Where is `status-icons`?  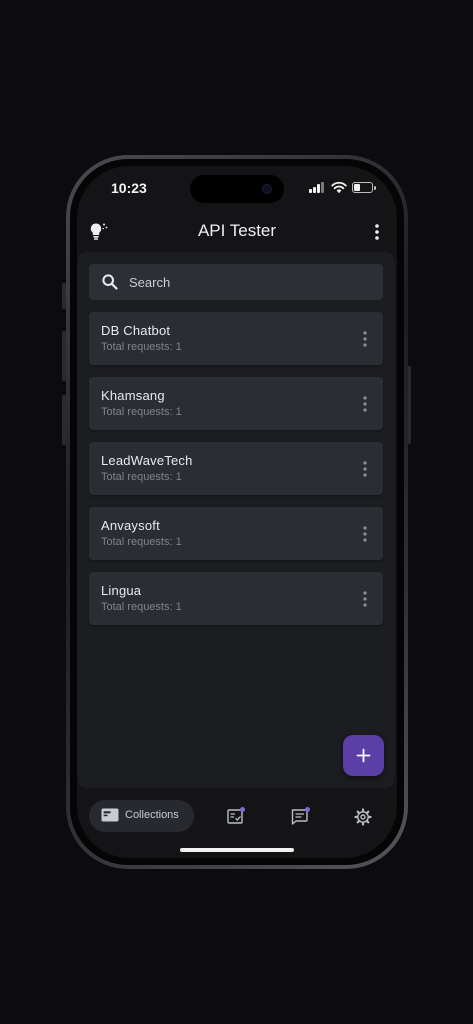 status-icons is located at coordinates (342, 188).